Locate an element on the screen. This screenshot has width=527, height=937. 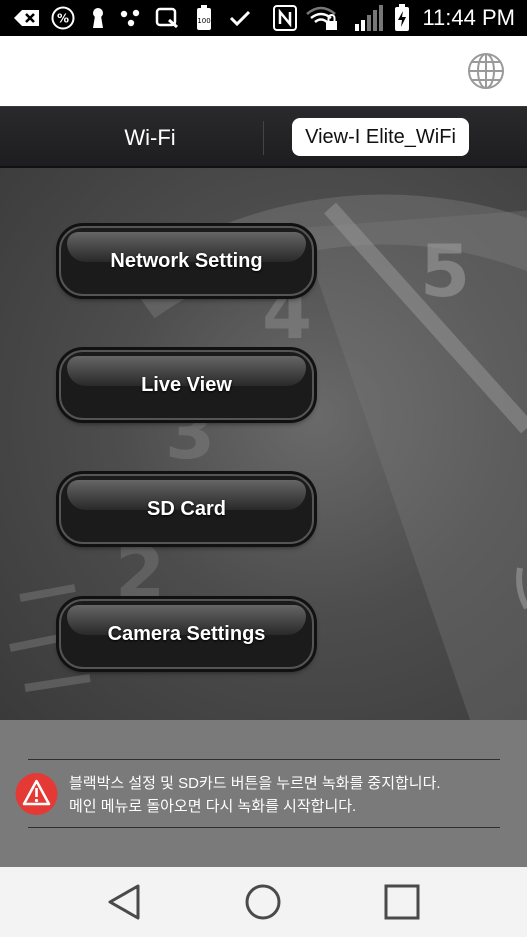
home-circle-icon is located at coordinates (263, 902).